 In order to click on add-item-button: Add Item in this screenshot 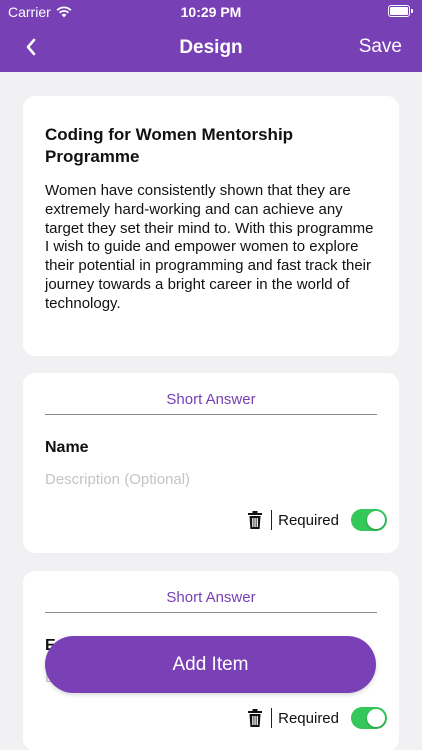, I will do `click(210, 664)`.